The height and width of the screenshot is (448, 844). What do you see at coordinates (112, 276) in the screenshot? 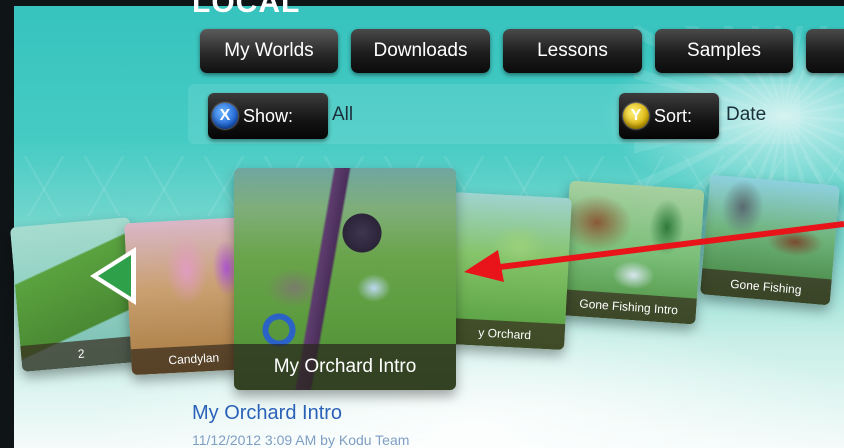
I see `left-arrow-icon` at bounding box center [112, 276].